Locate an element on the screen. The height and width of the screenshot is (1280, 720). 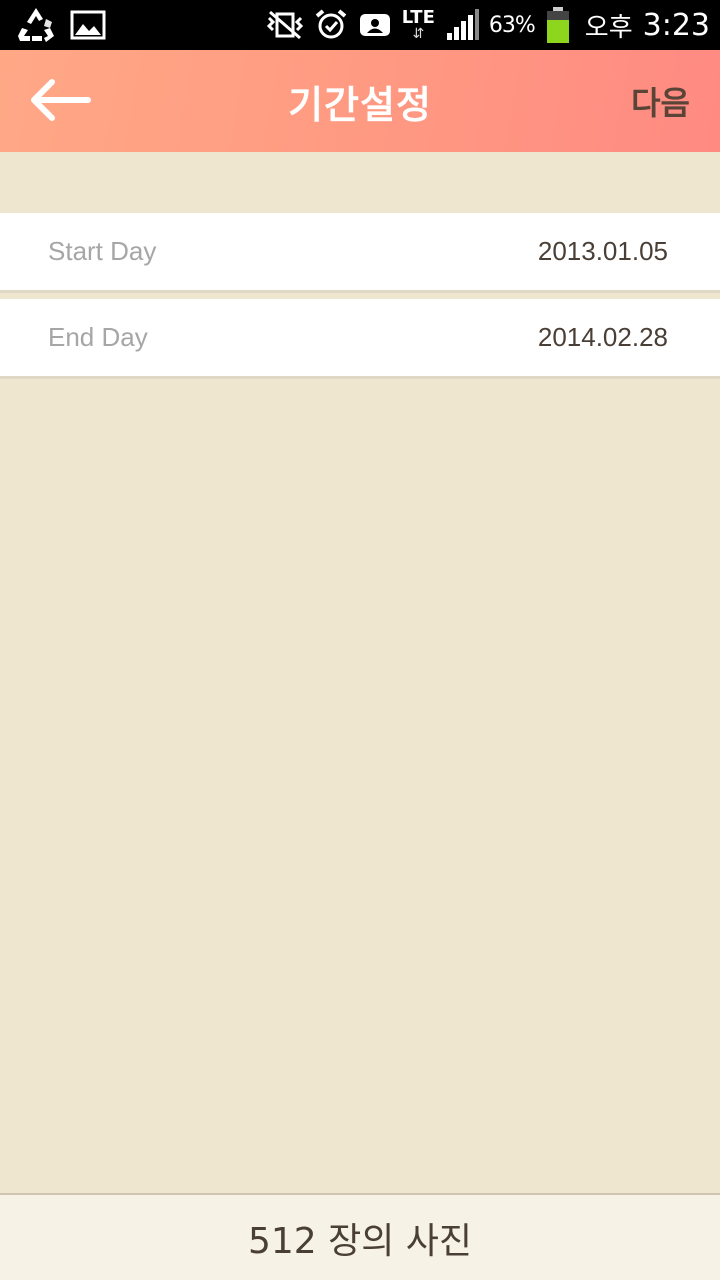
lte-icon: LTE ⇵ is located at coordinates (418, 24).